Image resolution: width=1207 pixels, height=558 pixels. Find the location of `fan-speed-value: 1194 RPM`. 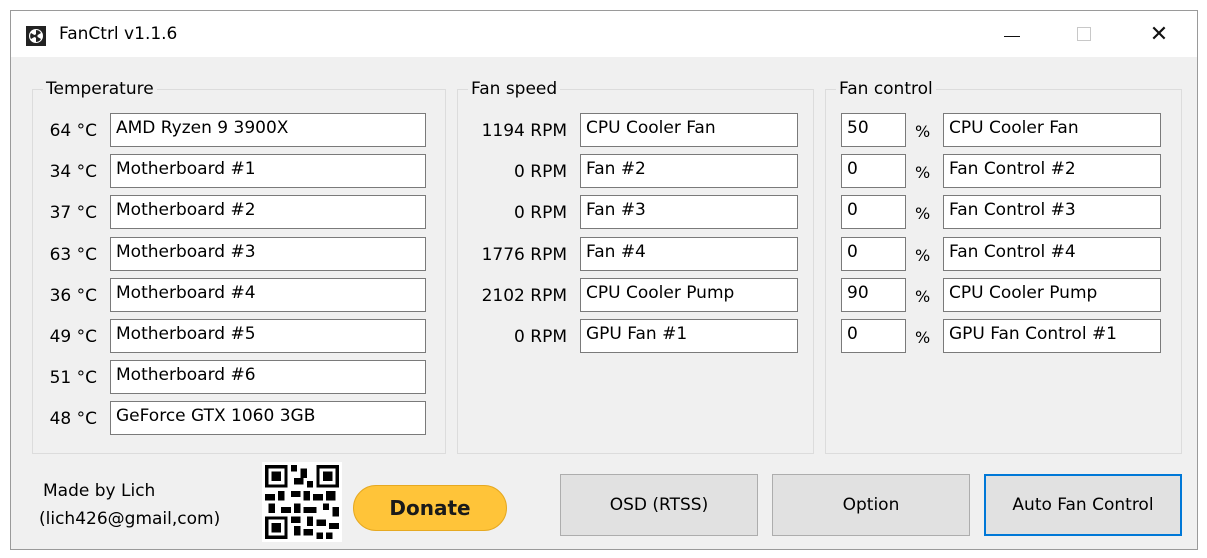

fan-speed-value: 1194 RPM is located at coordinates (524, 131).